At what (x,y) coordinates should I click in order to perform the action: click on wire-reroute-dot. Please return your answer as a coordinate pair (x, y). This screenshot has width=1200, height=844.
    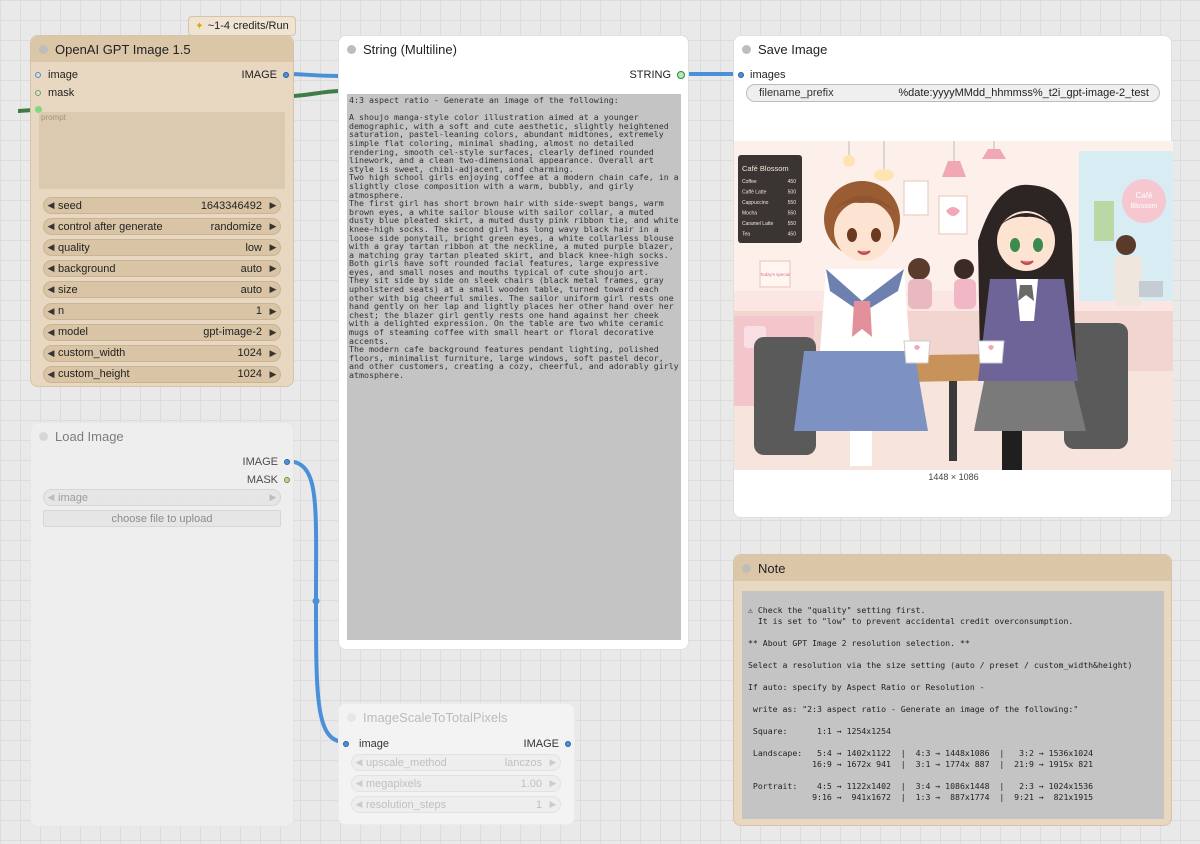
    Looking at the image, I should click on (316, 601).